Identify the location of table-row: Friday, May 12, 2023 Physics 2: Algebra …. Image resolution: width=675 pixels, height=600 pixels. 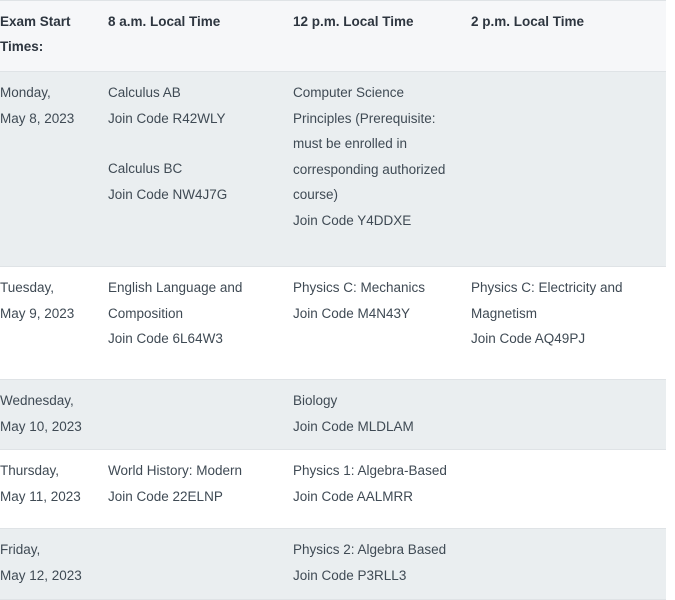
(333, 564).